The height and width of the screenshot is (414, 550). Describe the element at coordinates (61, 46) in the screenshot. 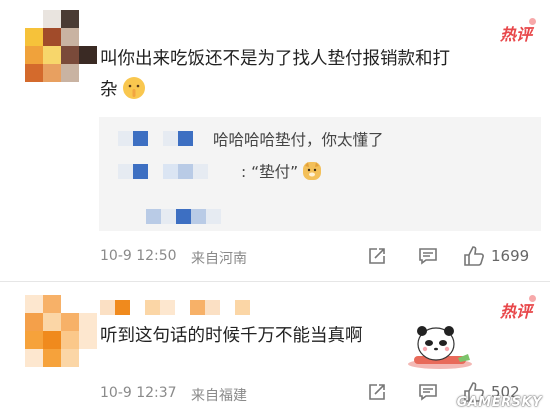

I see `avatar` at that location.